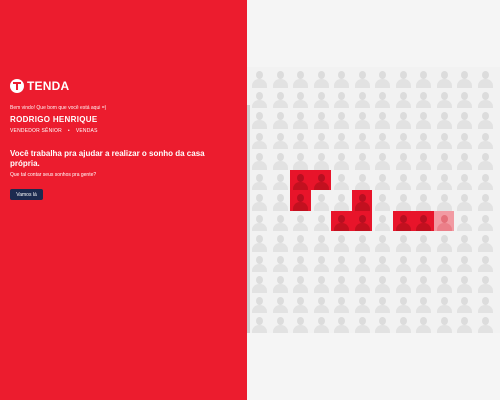  I want to click on user-department: VENDAS, so click(86, 131).